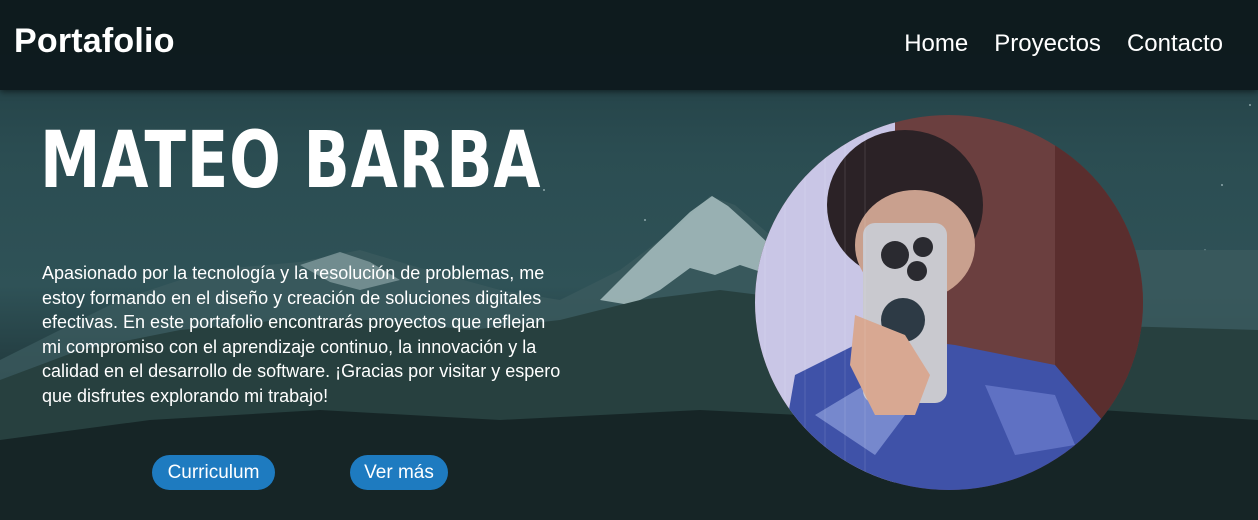  Describe the element at coordinates (936, 44) in the screenshot. I see `nav-link-home: Home` at that location.